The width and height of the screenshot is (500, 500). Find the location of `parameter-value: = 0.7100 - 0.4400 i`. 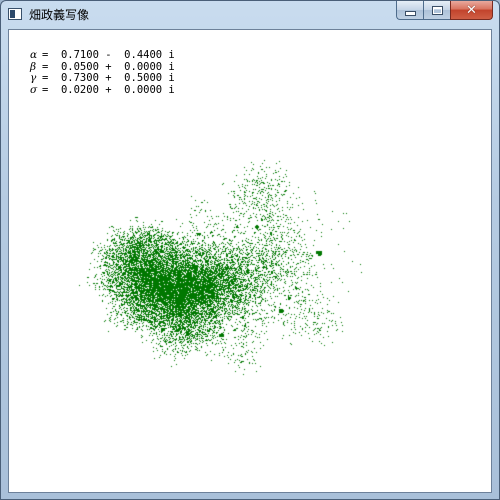

parameter-value: = 0.7100 - 0.4400 i is located at coordinates (108, 55).